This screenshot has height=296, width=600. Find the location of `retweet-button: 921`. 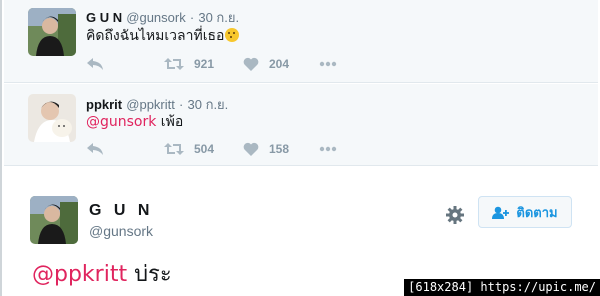

retweet-button: 921 is located at coordinates (203, 64).